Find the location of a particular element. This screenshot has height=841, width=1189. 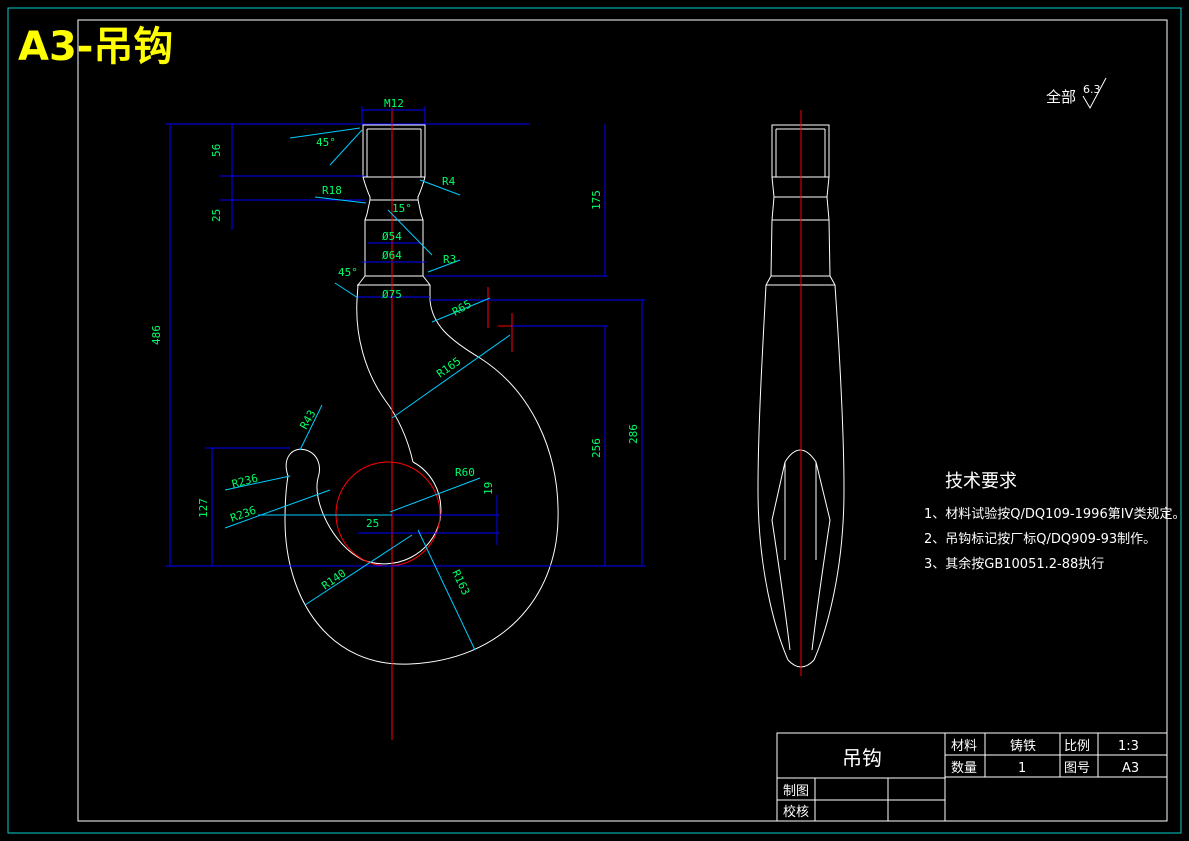

sheet-title: A3-吊钩 is located at coordinates (95, 47).